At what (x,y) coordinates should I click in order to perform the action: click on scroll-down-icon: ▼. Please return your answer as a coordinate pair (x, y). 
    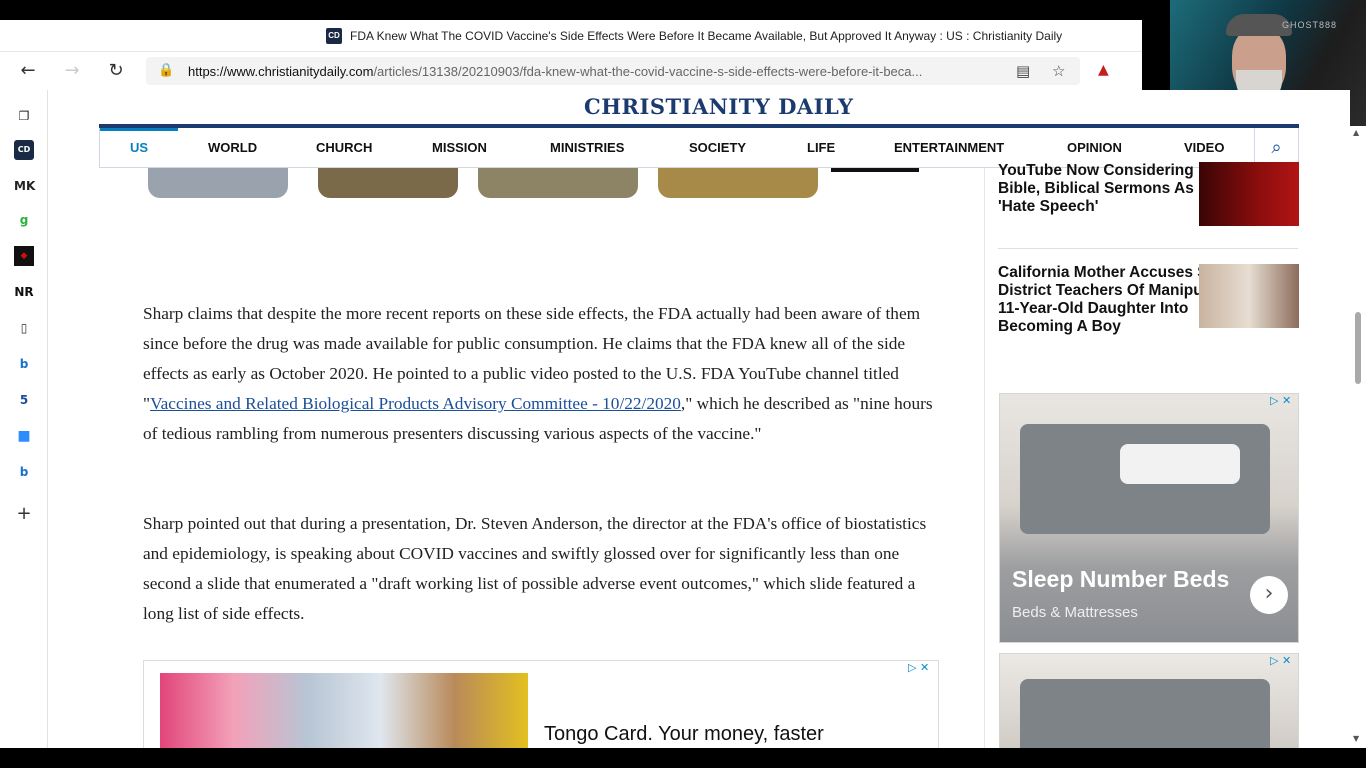
    Looking at the image, I should click on (1356, 738).